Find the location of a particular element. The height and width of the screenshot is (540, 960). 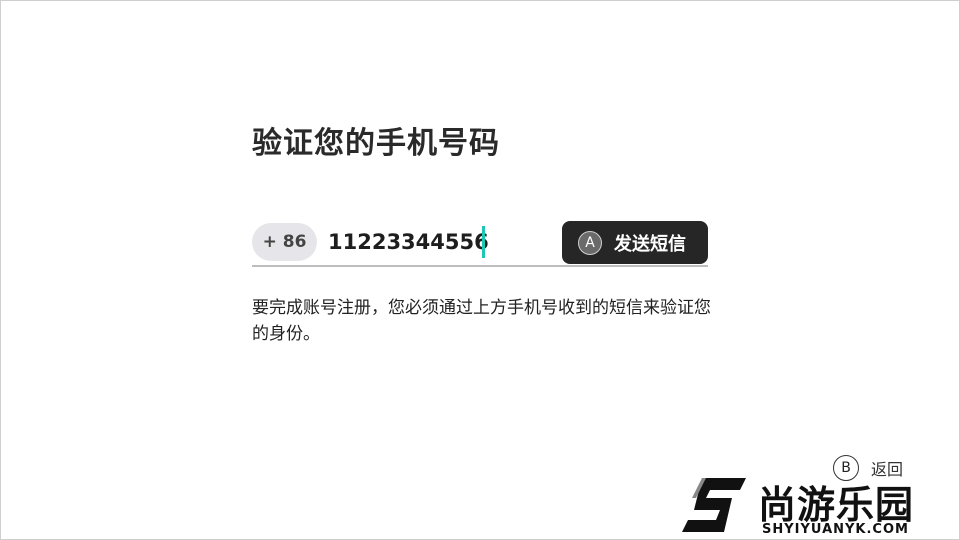

send-sms-label: 发送短信 is located at coordinates (650, 244).